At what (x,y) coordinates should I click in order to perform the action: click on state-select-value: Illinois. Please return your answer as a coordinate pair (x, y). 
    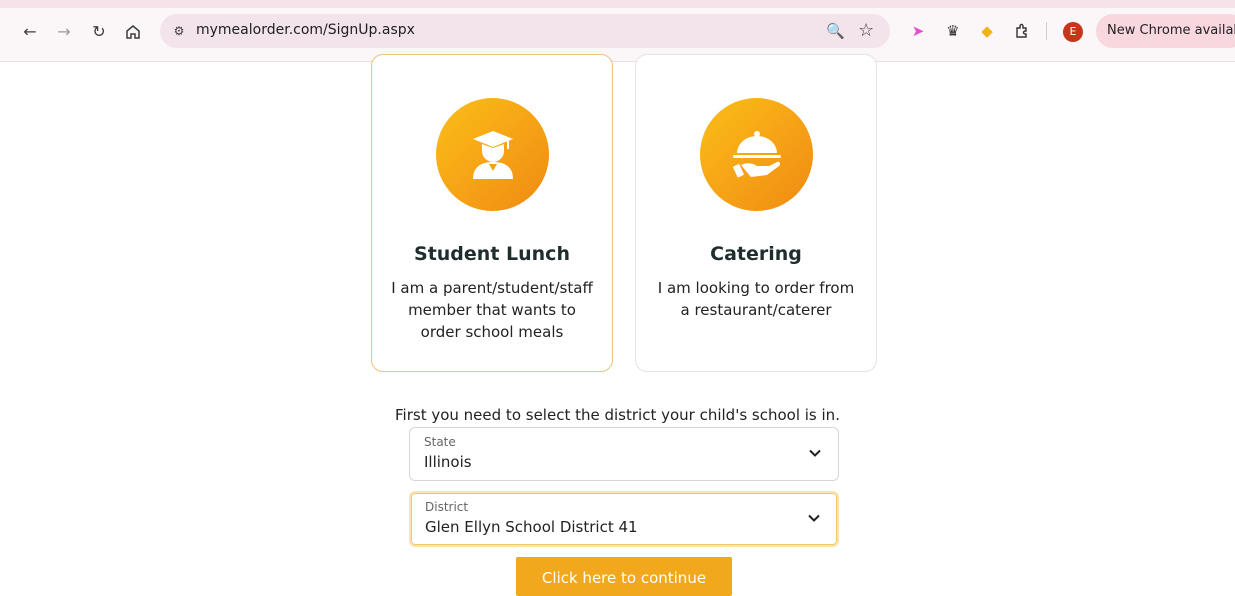
    Looking at the image, I should click on (448, 462).